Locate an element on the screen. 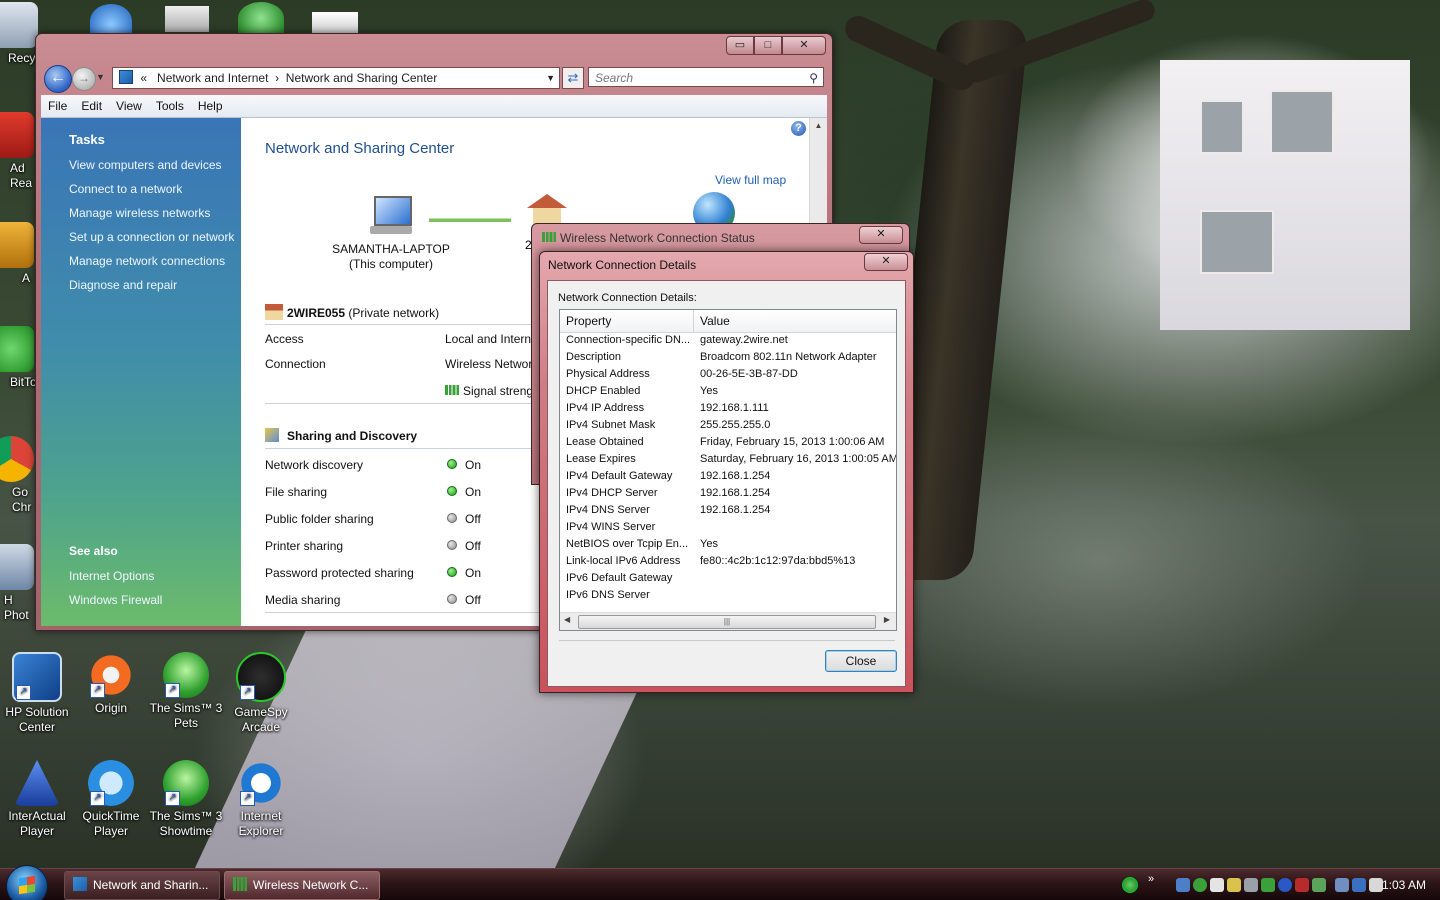 Image resolution: width=1440 pixels, height=900 pixels. start-button is located at coordinates (27, 882).